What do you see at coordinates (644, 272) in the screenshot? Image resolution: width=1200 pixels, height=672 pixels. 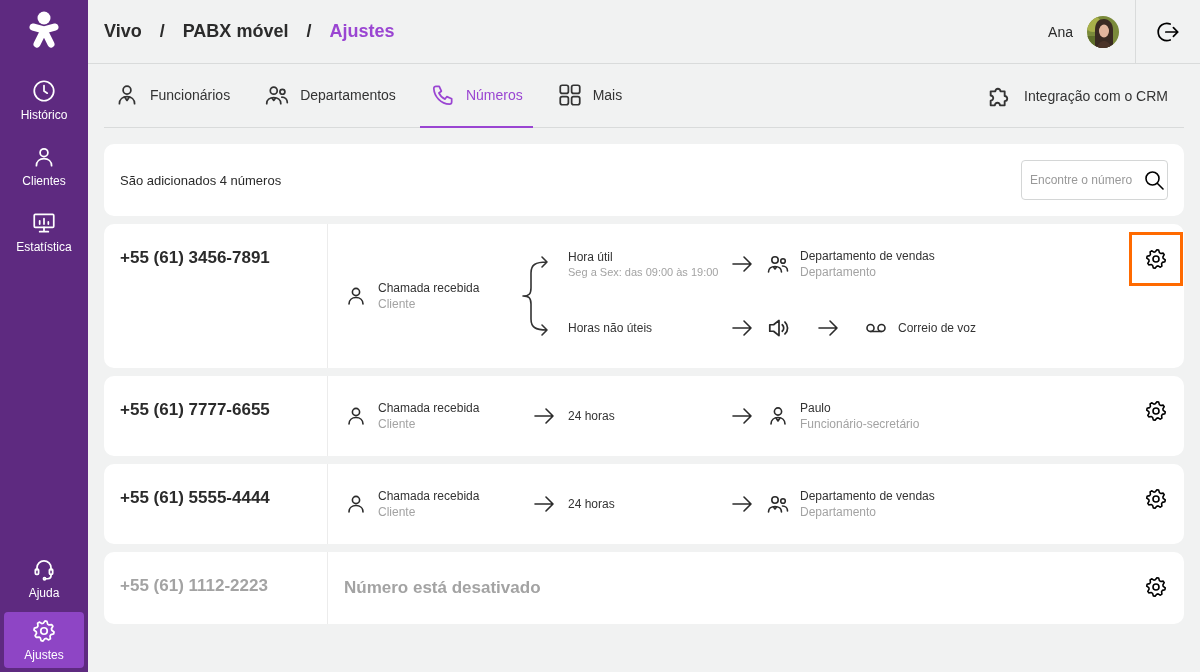 I see `branch-subtitle: Seg a Sex: das 09:00 às 19:00` at bounding box center [644, 272].